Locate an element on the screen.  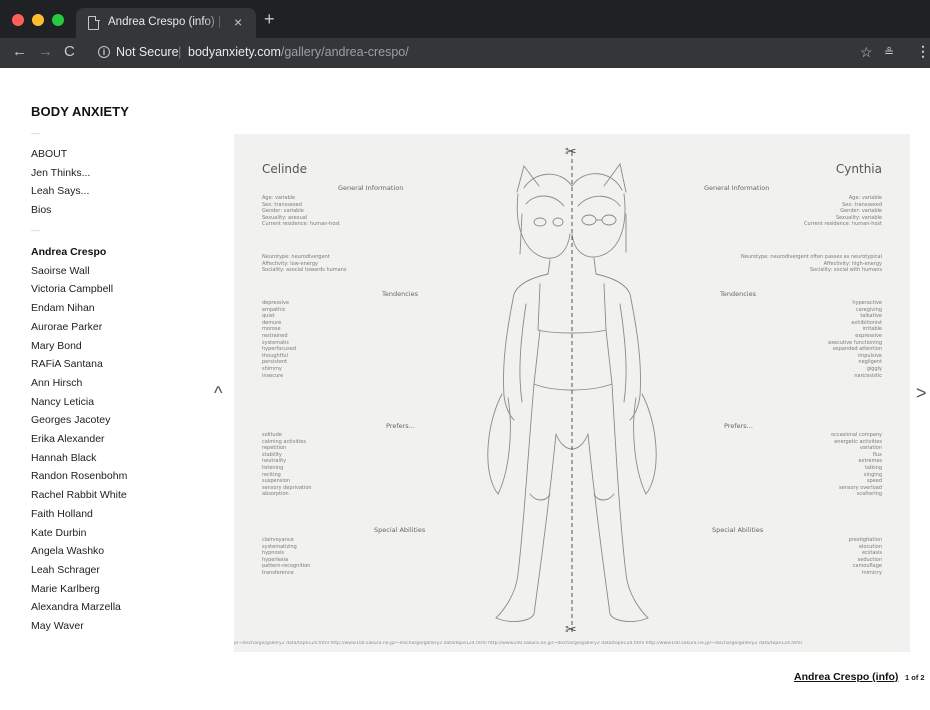
nav-link: Aurorae Parker is located at coordinates (66, 327).